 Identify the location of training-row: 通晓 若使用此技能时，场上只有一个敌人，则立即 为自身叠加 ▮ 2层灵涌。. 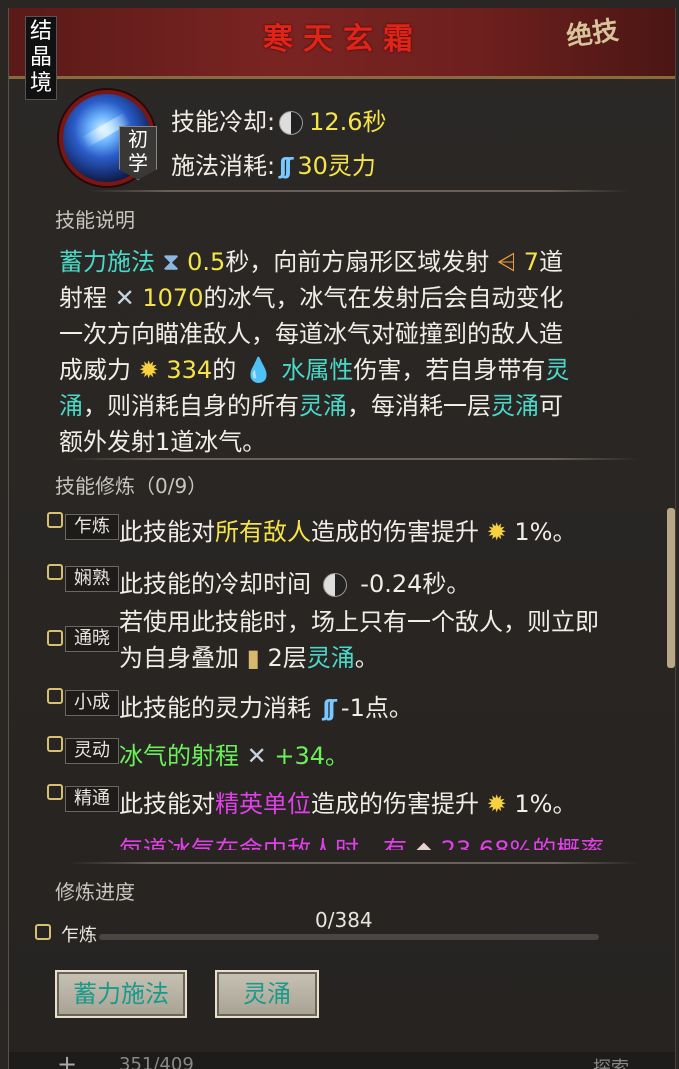
(361, 640).